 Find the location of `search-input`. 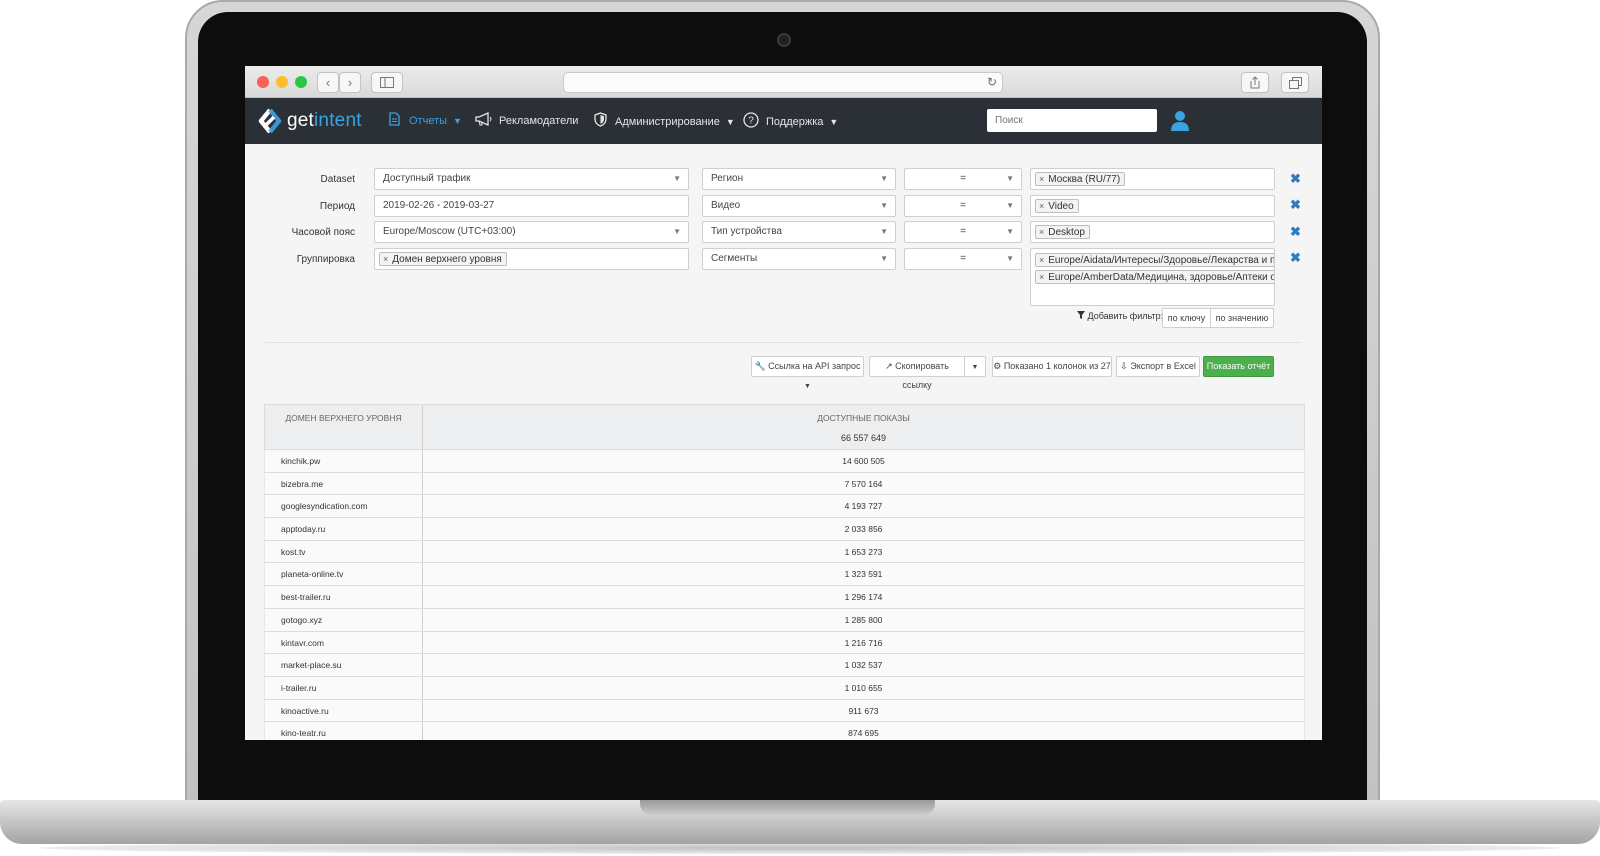

search-input is located at coordinates (1072, 120).